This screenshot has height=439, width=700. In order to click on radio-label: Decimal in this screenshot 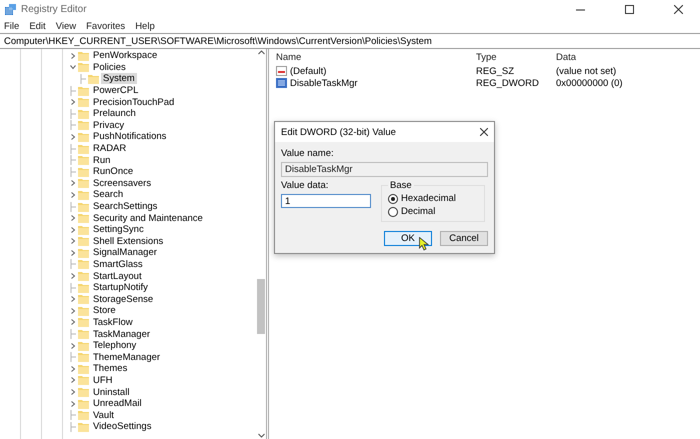, I will do `click(418, 211)`.